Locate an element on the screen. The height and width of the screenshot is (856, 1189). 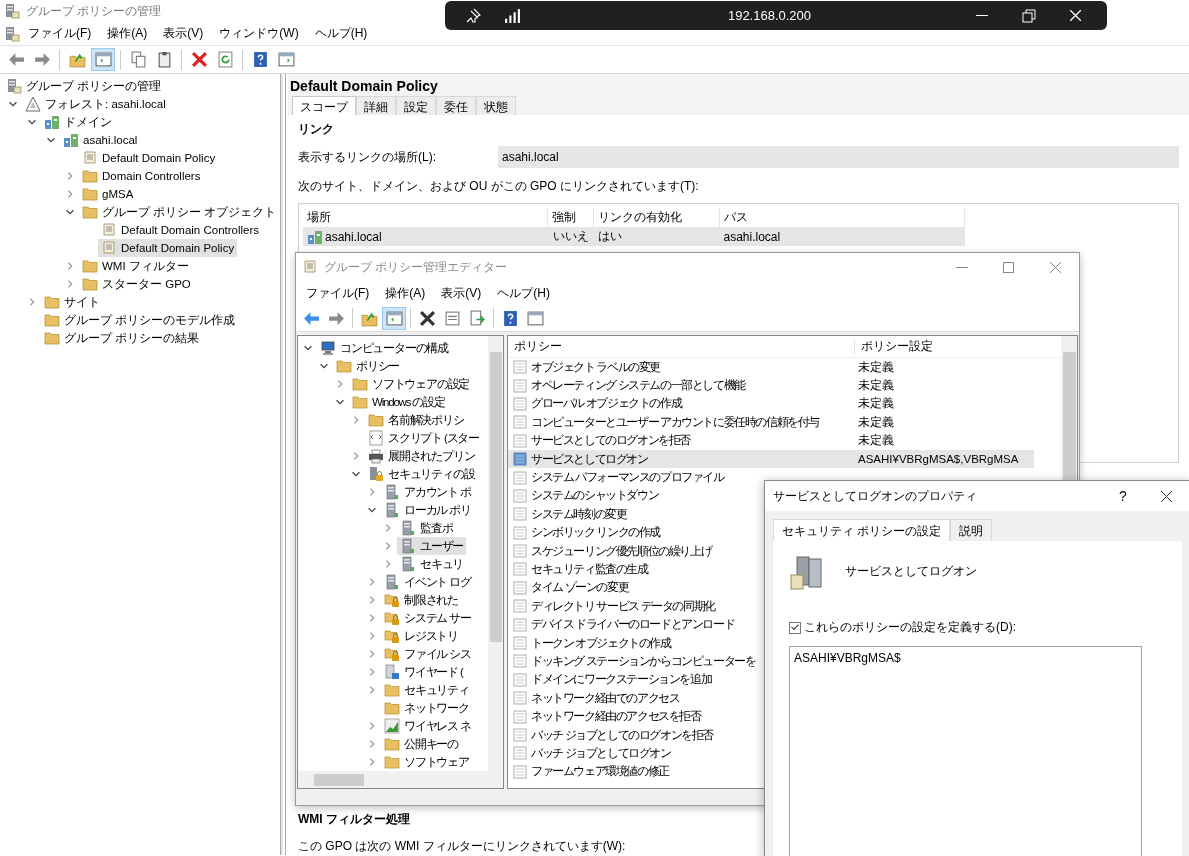
tree-item: 公開キーの is located at coordinates (421, 744).